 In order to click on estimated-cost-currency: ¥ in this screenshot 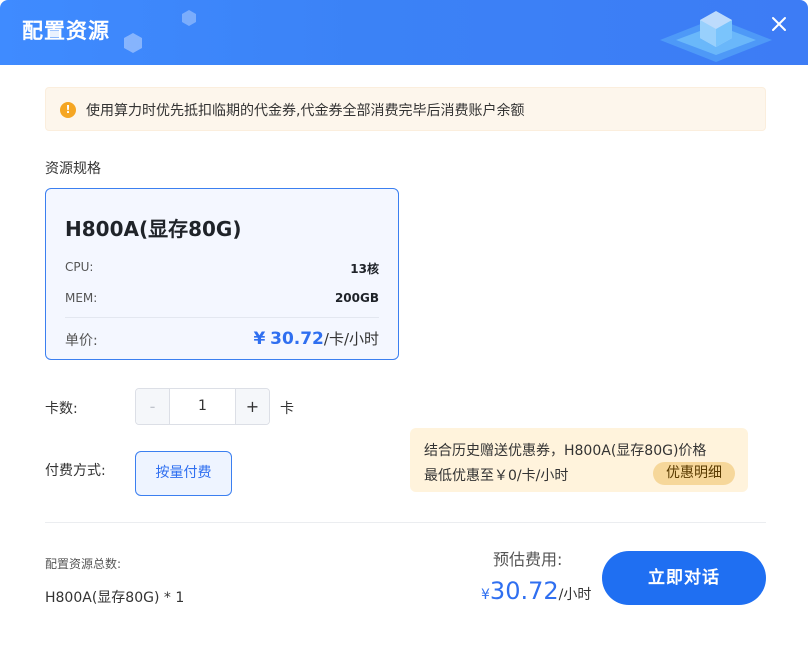, I will do `click(485, 595)`.